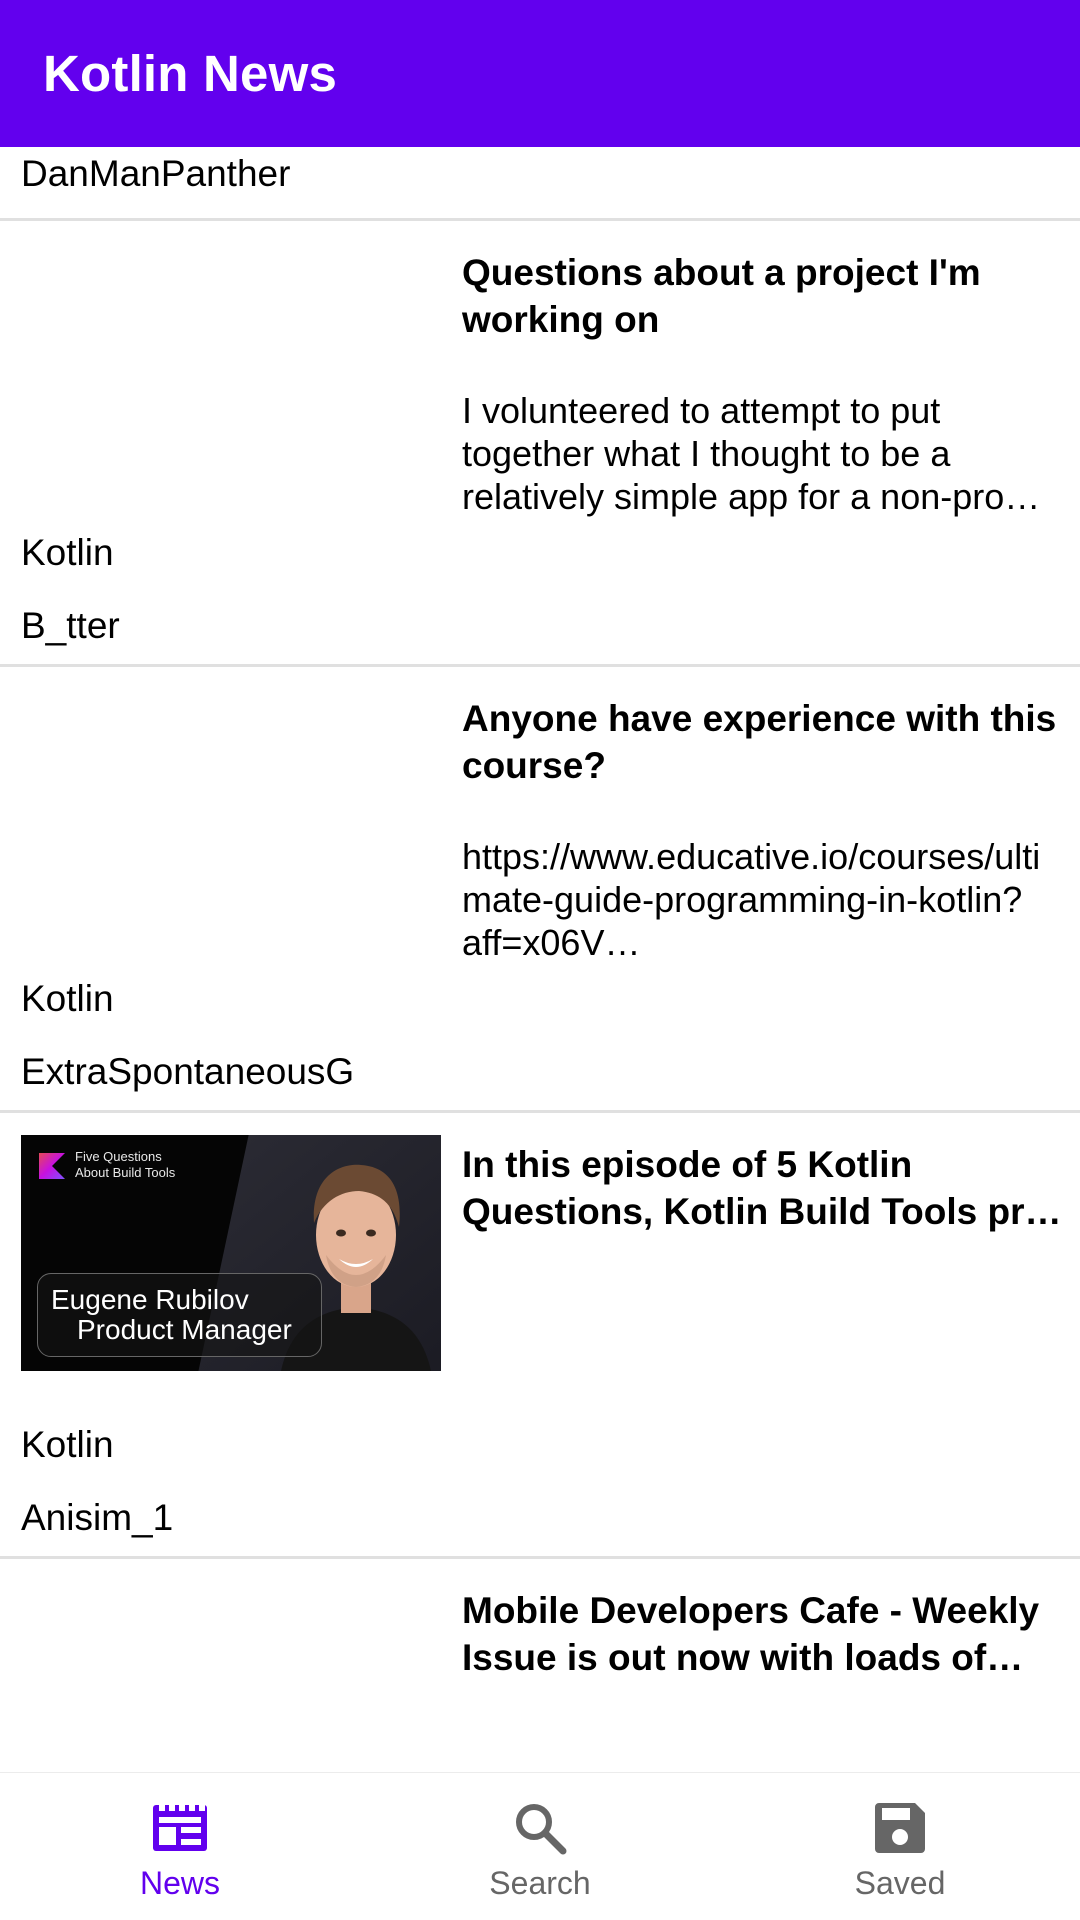 This screenshot has height=1920, width=1080. I want to click on nav-item-news: News, so click(180, 1846).